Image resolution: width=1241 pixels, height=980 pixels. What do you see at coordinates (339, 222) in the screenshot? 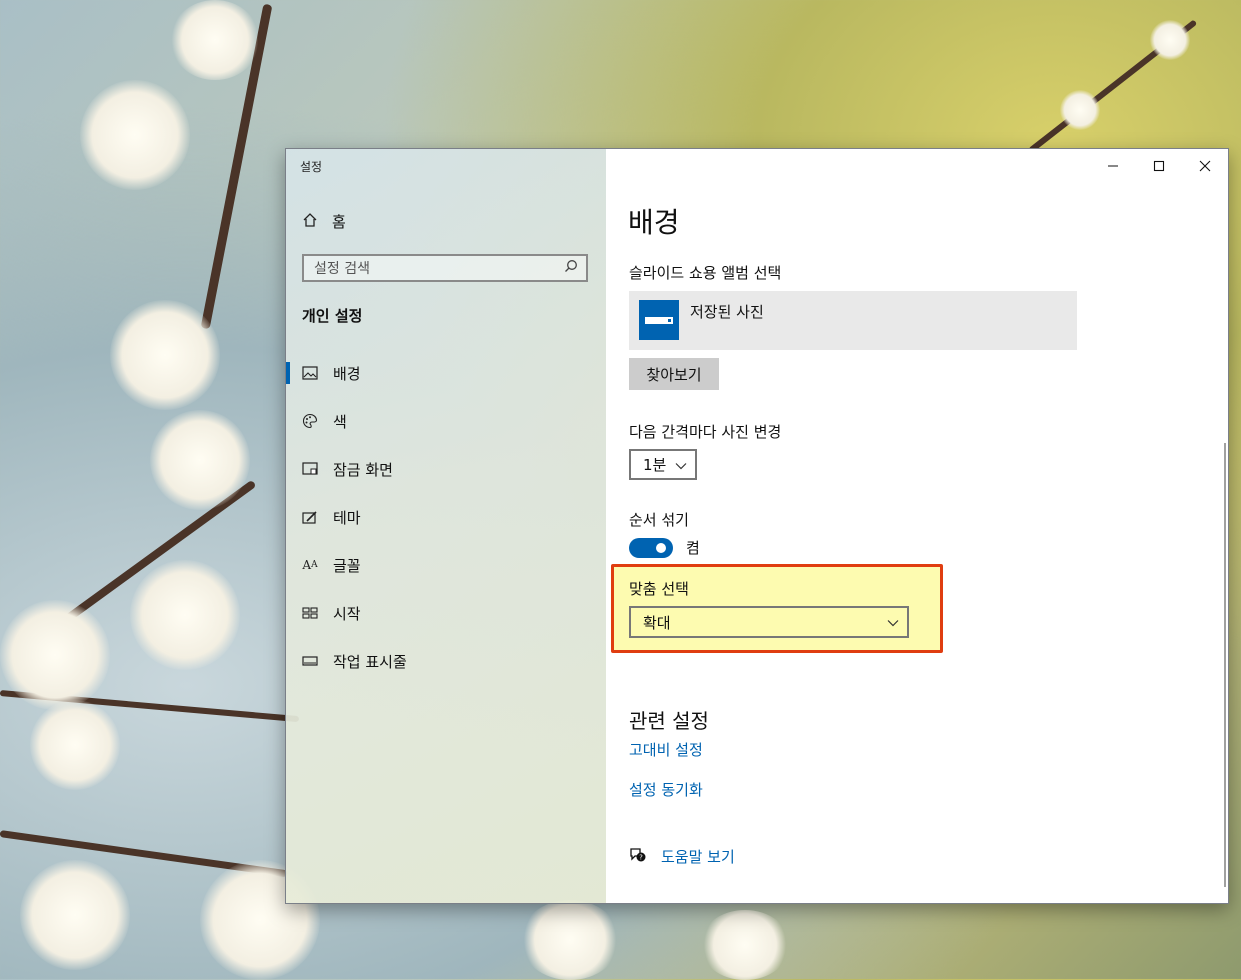
I see `home-label: 홈` at bounding box center [339, 222].